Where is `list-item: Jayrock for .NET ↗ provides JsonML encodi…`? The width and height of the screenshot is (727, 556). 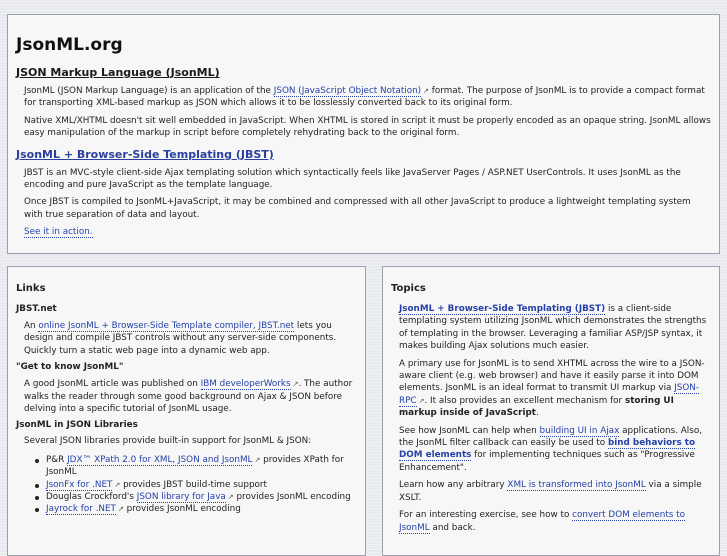 list-item: Jayrock for .NET ↗ provides JsonML encodi… is located at coordinates (196, 509).